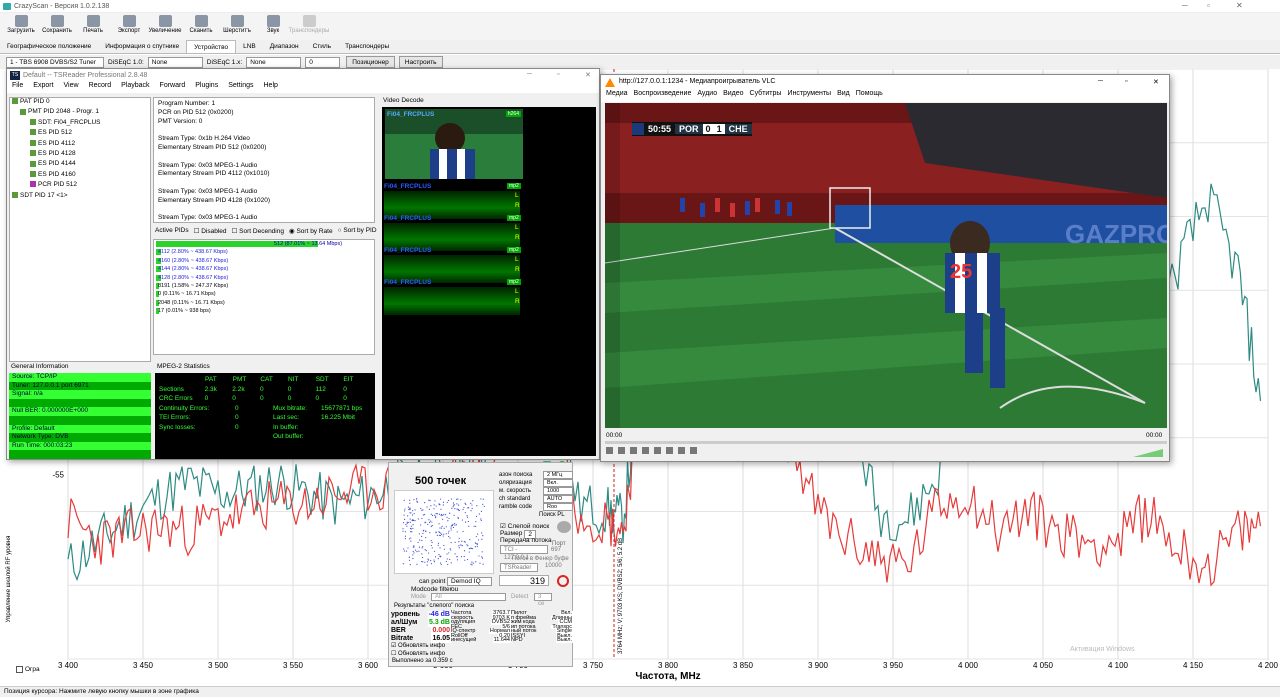 The height and width of the screenshot is (697, 1280). Describe the element at coordinates (563, 581) in the screenshot. I see `stop-scan-icon` at that location.